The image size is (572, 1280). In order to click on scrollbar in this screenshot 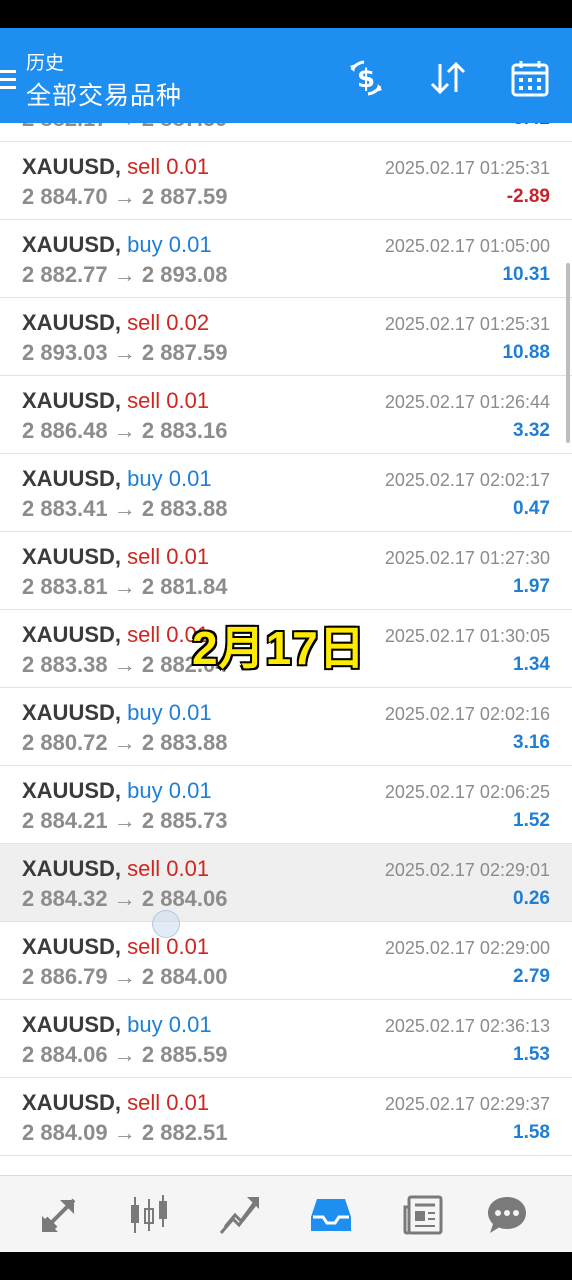, I will do `click(568, 353)`.